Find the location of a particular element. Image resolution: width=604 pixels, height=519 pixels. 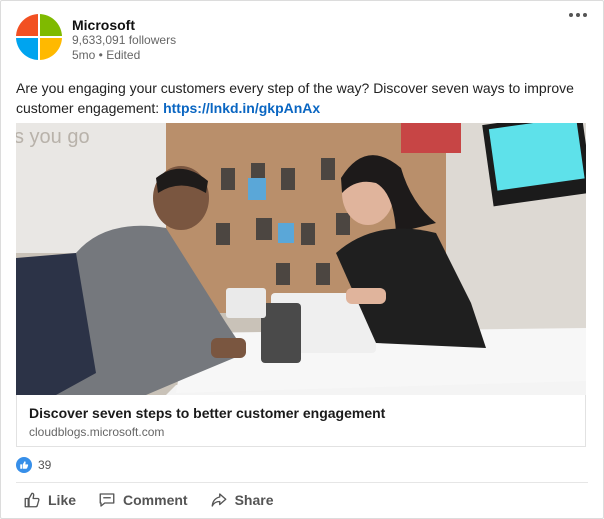

logo-green-square is located at coordinates (51, 25).